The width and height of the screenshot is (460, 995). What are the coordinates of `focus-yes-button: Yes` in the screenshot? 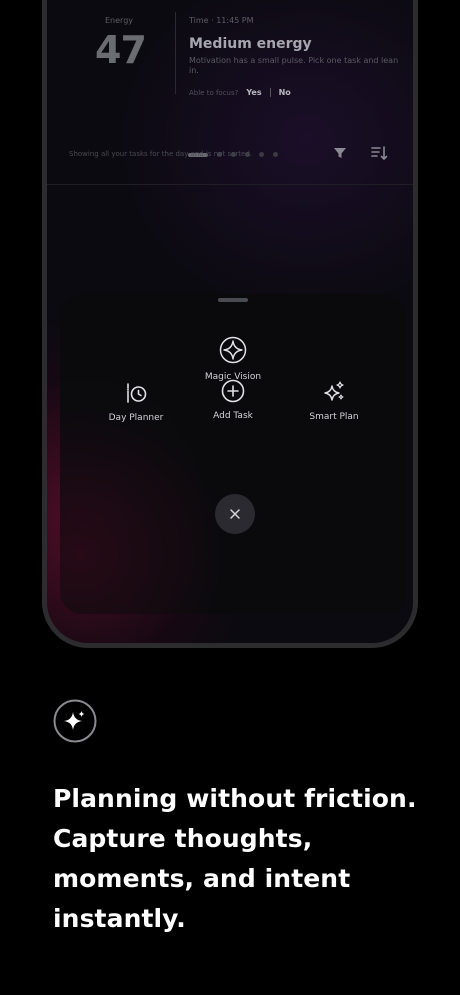 It's located at (253, 92).